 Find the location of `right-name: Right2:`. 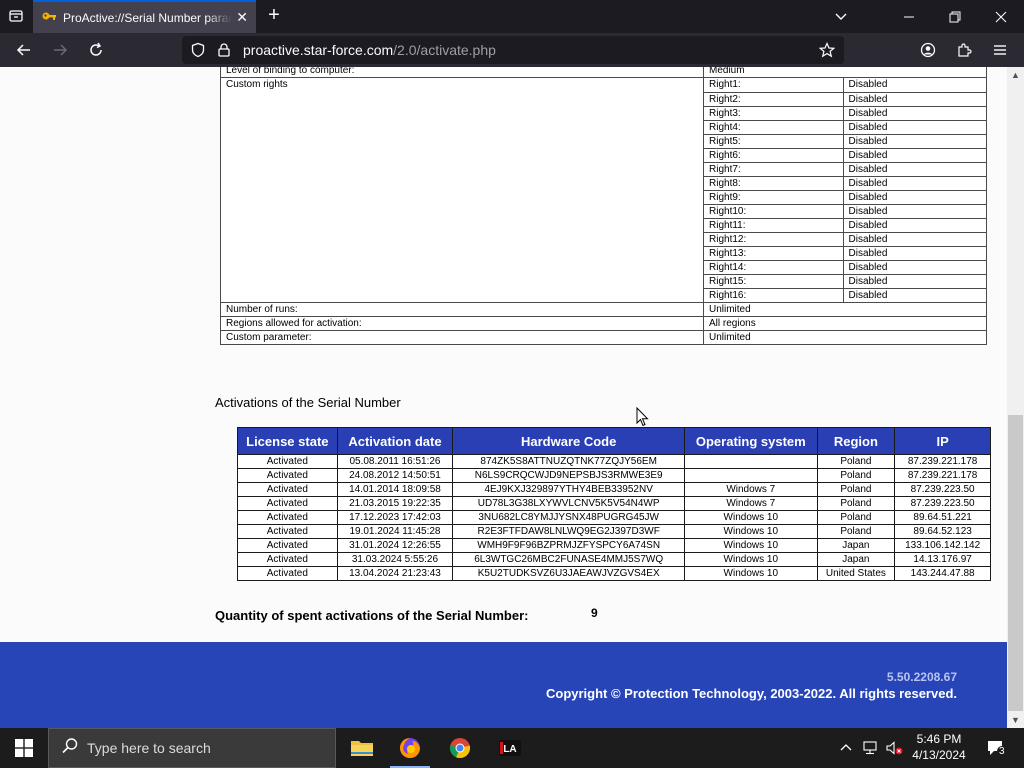

right-name: Right2: is located at coordinates (774, 99).